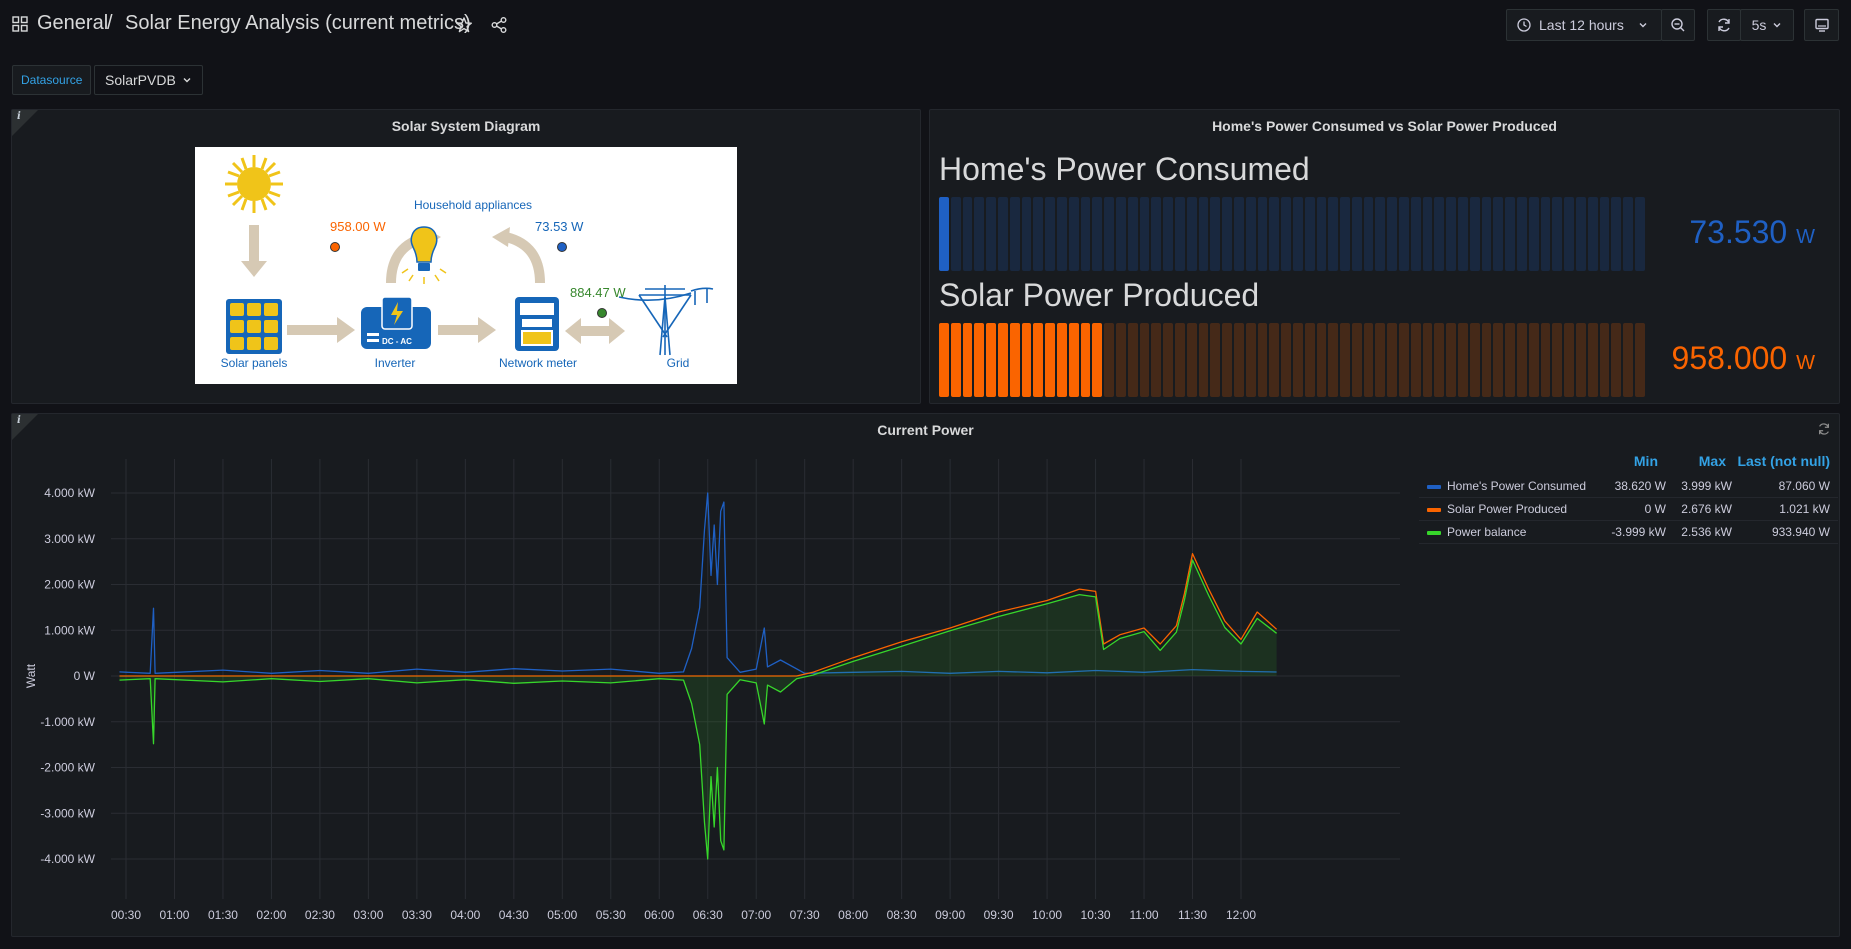 This screenshot has width=1851, height=949. Describe the element at coordinates (1143, 915) in the screenshot. I see `x-tick-label: 11:00` at that location.